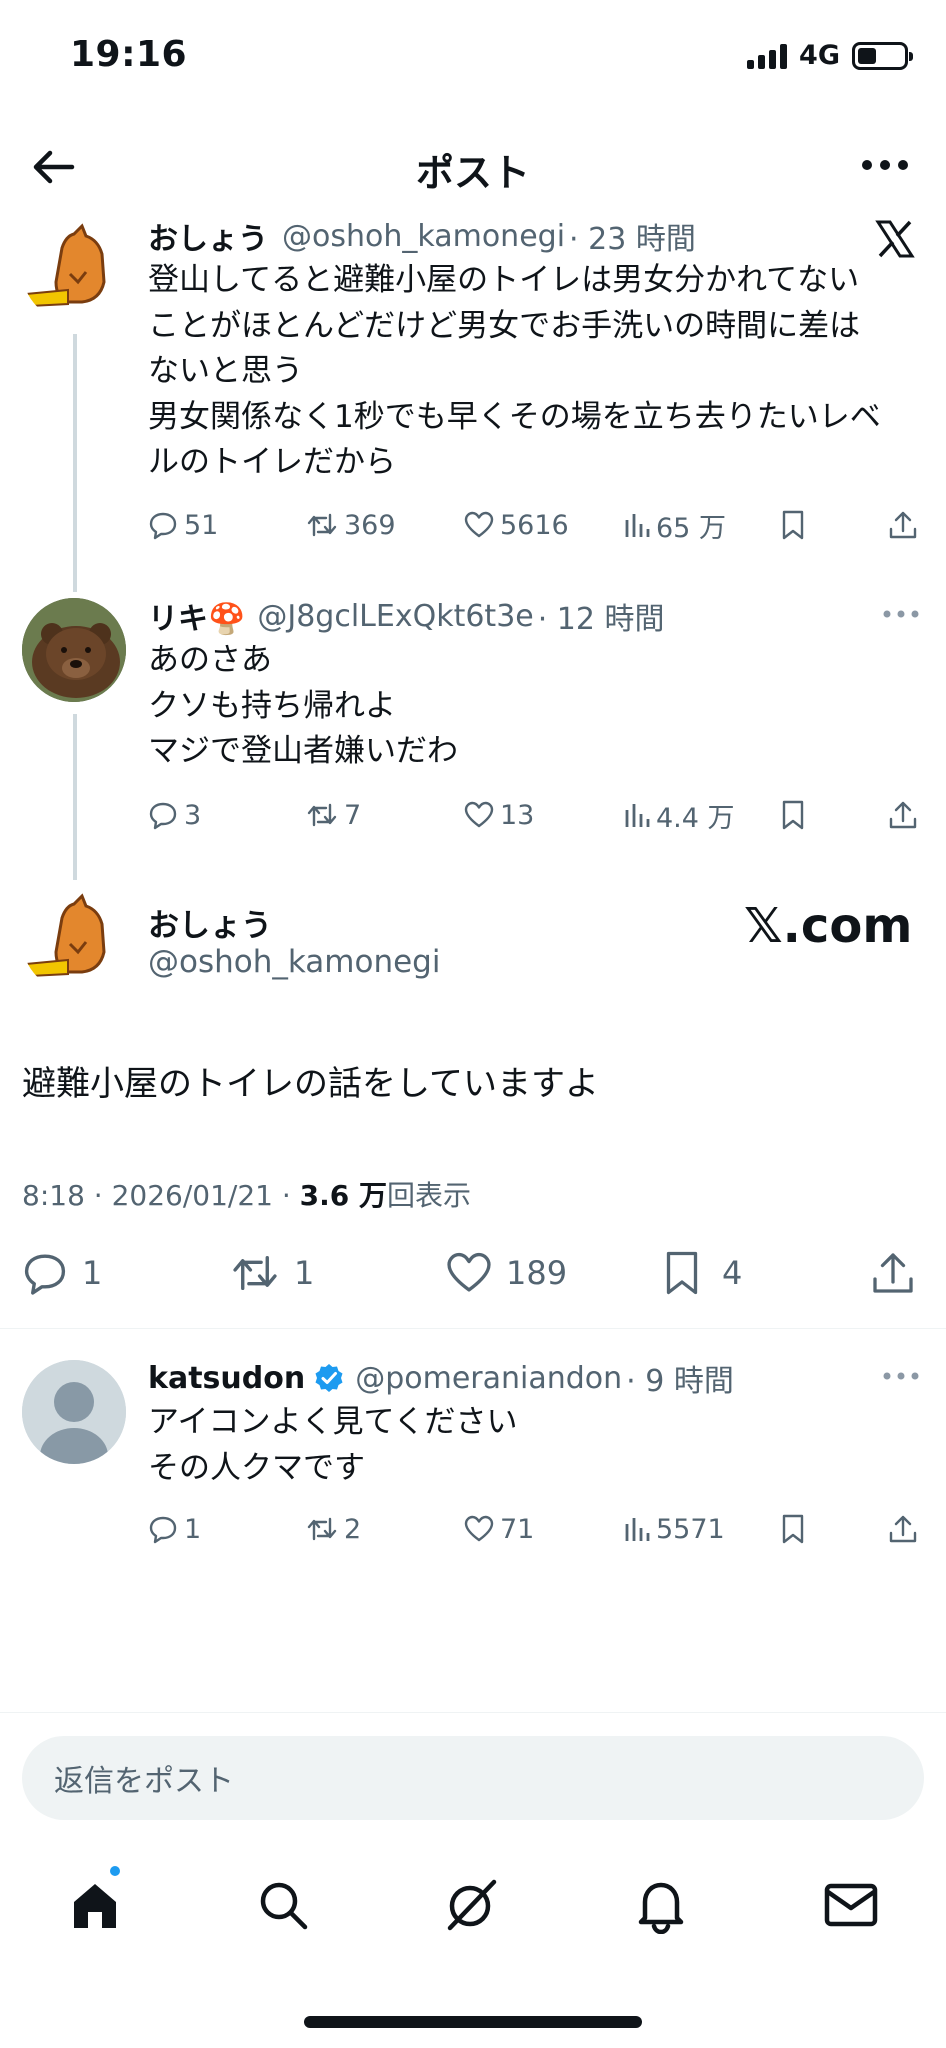 Image resolution: width=946 pixels, height=2048 pixels. I want to click on reply-button: 51, so click(183, 525).